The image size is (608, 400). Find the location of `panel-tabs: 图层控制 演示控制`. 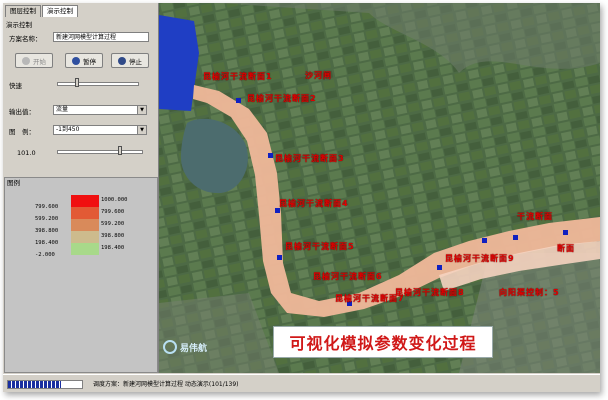

panel-tabs: 图层控制 演示控制 is located at coordinates (42, 11).